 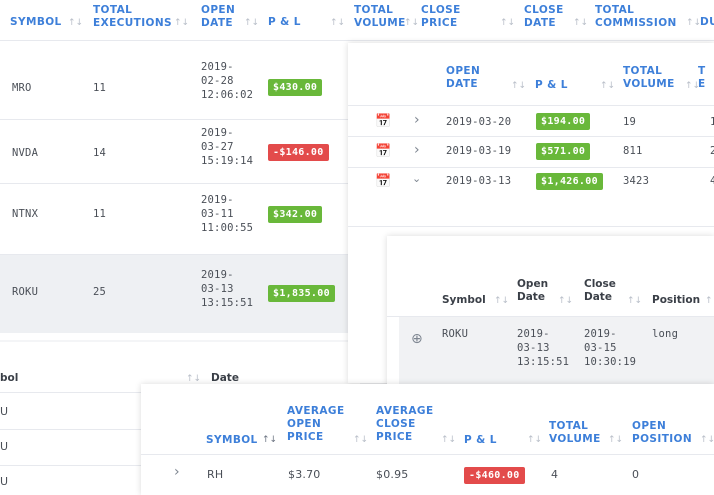 I want to click on date-line: 03-27, so click(x=217, y=147).